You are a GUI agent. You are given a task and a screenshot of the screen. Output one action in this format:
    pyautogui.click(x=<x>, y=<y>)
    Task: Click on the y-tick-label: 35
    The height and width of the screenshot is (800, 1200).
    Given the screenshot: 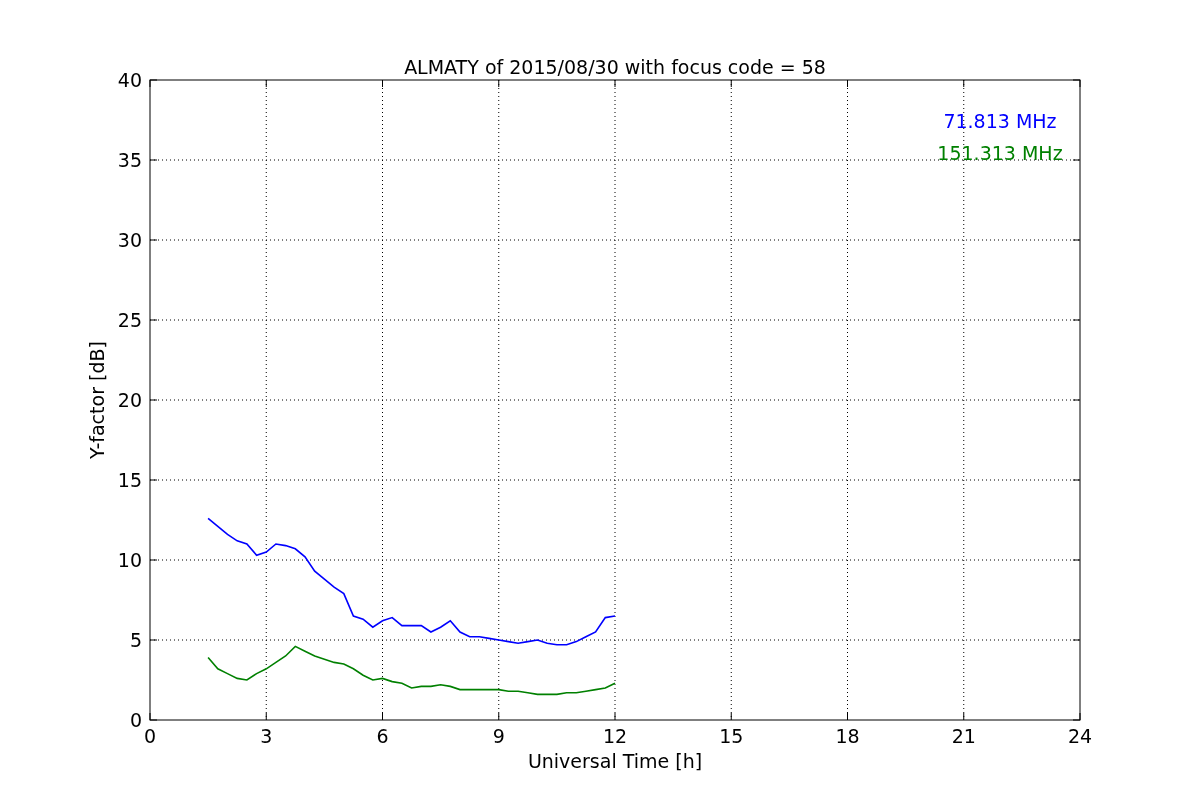 What is the action you would take?
    pyautogui.click(x=129, y=160)
    